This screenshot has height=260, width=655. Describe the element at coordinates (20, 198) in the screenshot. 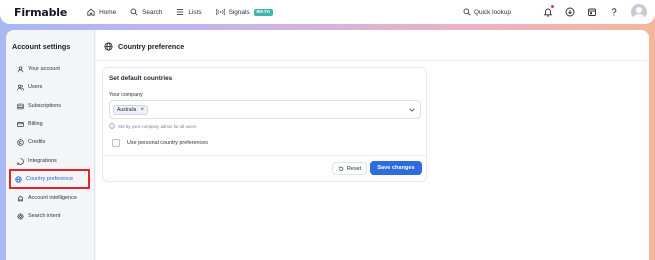

I see `intelligence-icon` at that location.